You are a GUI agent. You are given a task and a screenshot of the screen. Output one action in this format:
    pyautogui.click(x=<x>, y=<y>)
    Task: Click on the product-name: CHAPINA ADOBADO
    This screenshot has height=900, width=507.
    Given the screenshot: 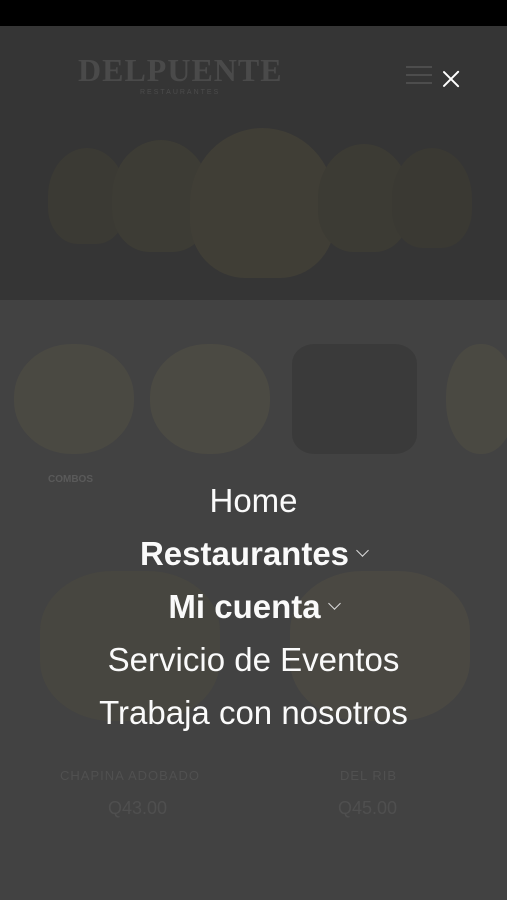 What is the action you would take?
    pyautogui.click(x=130, y=775)
    